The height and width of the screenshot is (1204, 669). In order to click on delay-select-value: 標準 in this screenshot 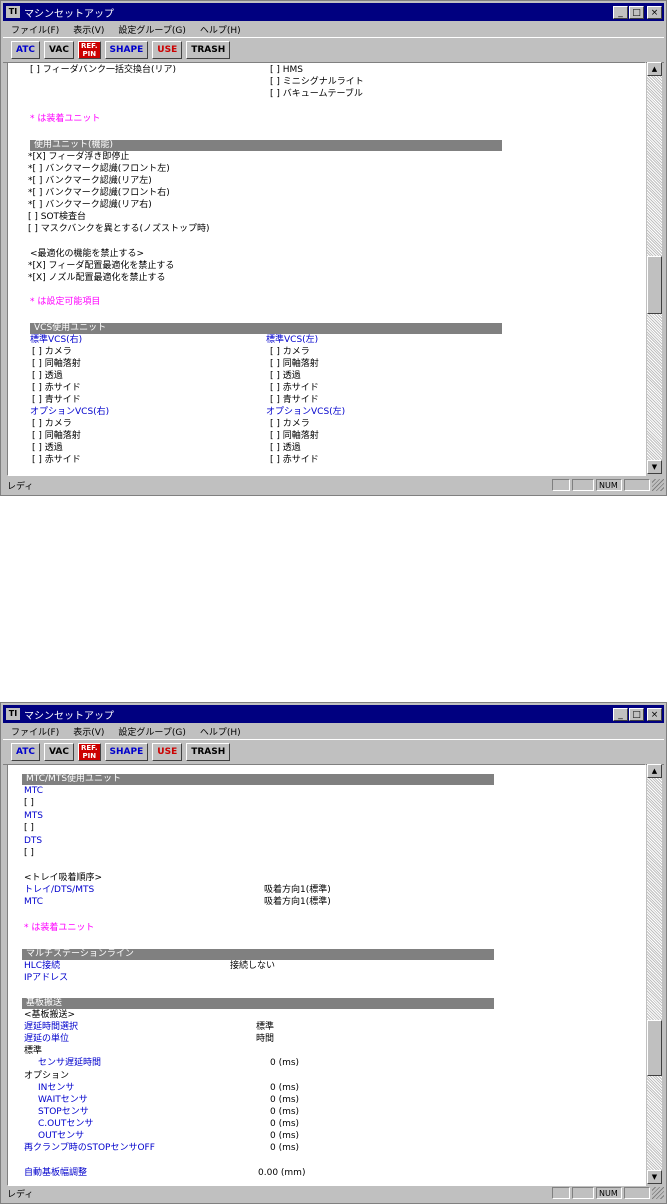, I will do `click(265, 1027)`.